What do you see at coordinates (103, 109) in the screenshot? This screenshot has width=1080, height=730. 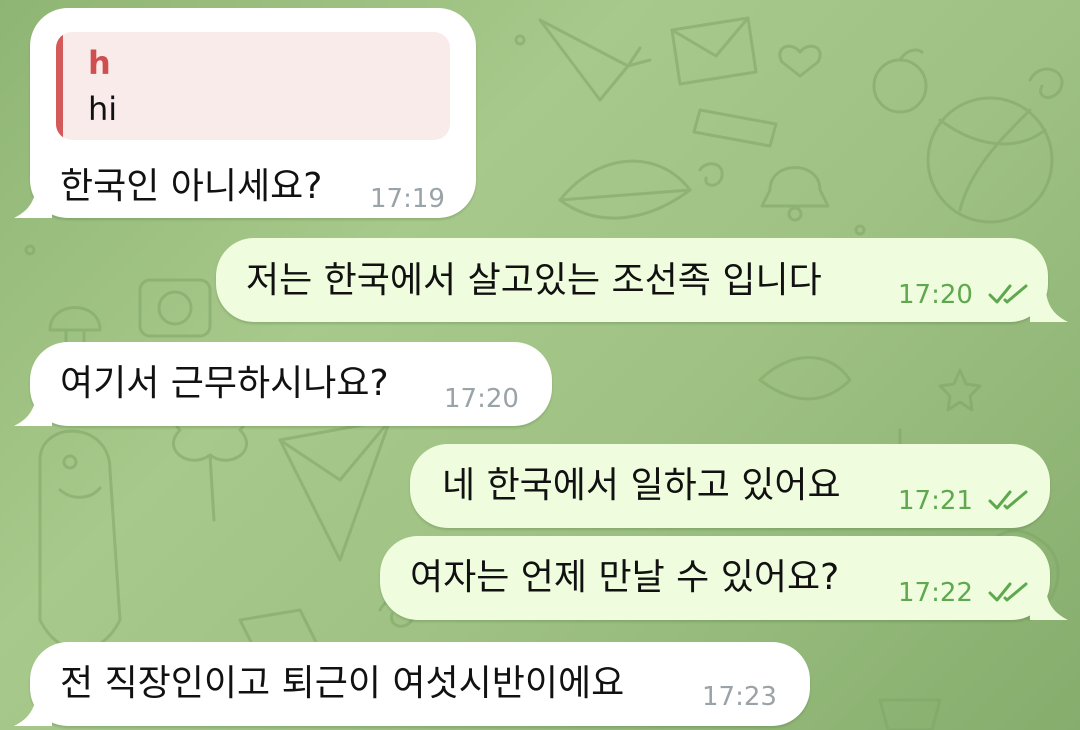 I see `reply-message-text: hi` at bounding box center [103, 109].